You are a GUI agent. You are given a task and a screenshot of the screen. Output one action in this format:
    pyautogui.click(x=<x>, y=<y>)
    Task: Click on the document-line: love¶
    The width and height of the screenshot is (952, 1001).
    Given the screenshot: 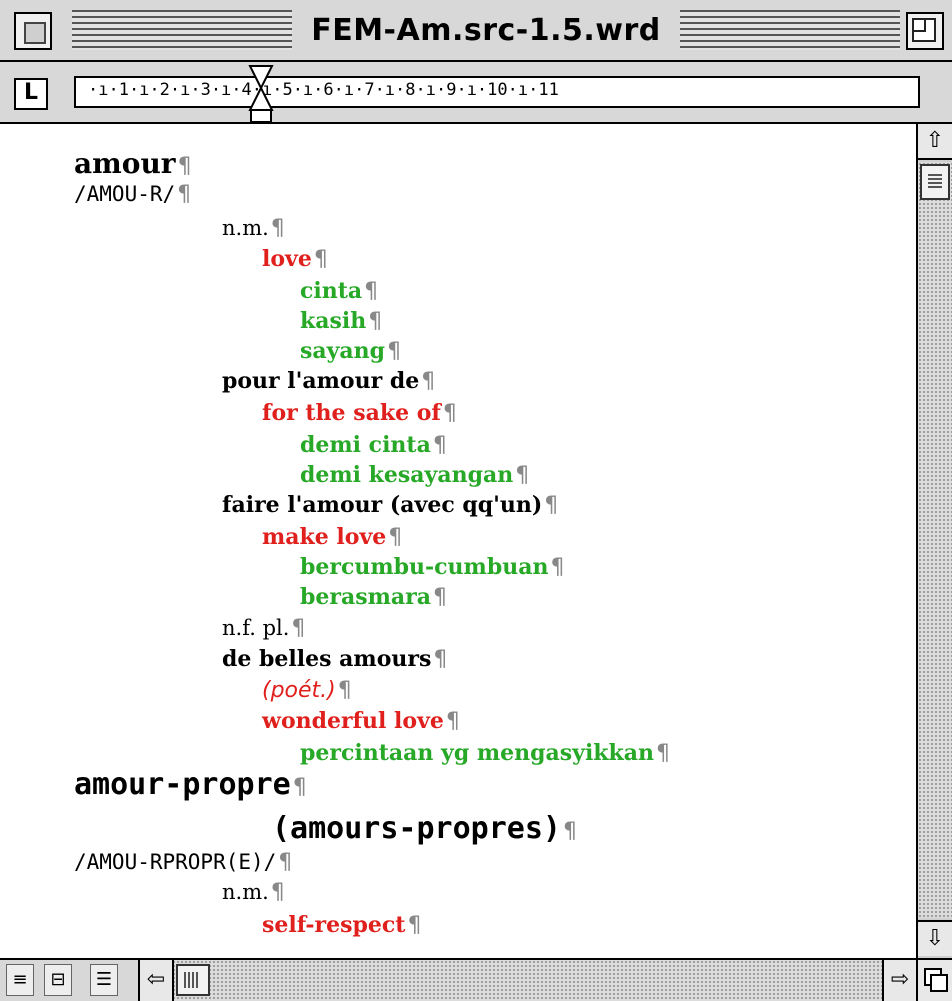 What is the action you would take?
    pyautogui.click(x=295, y=259)
    